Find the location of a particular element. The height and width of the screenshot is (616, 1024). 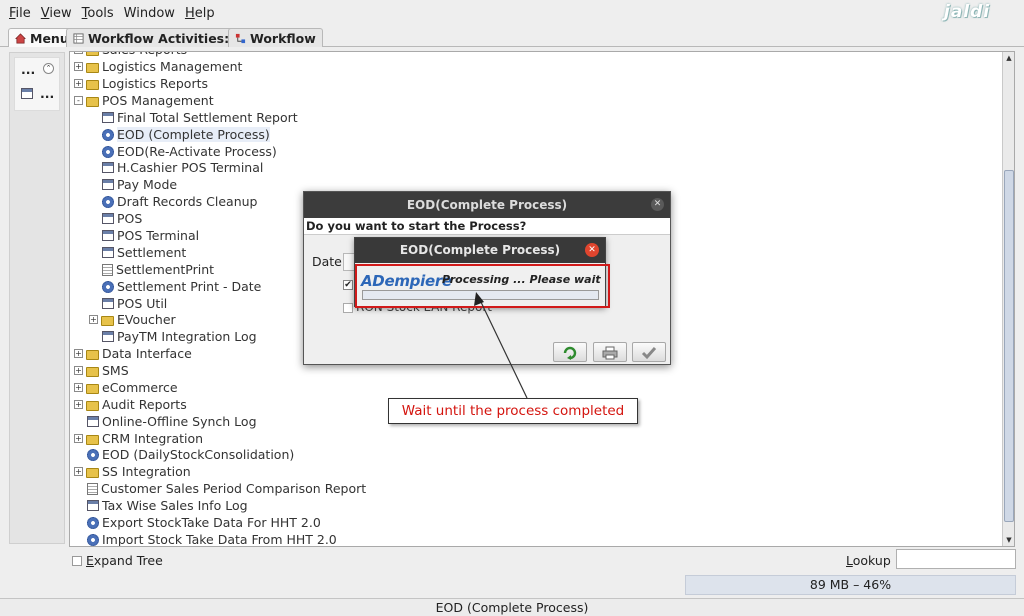

scroll-thumb is located at coordinates (1009, 346).